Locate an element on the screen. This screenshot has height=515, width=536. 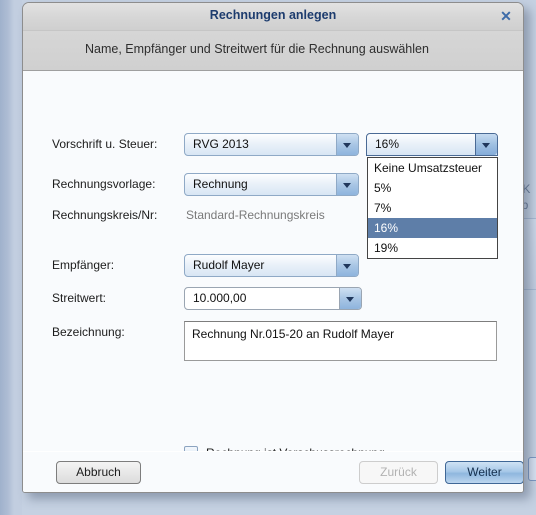
vorschrift-combo: RVG 2013 is located at coordinates (271, 144).